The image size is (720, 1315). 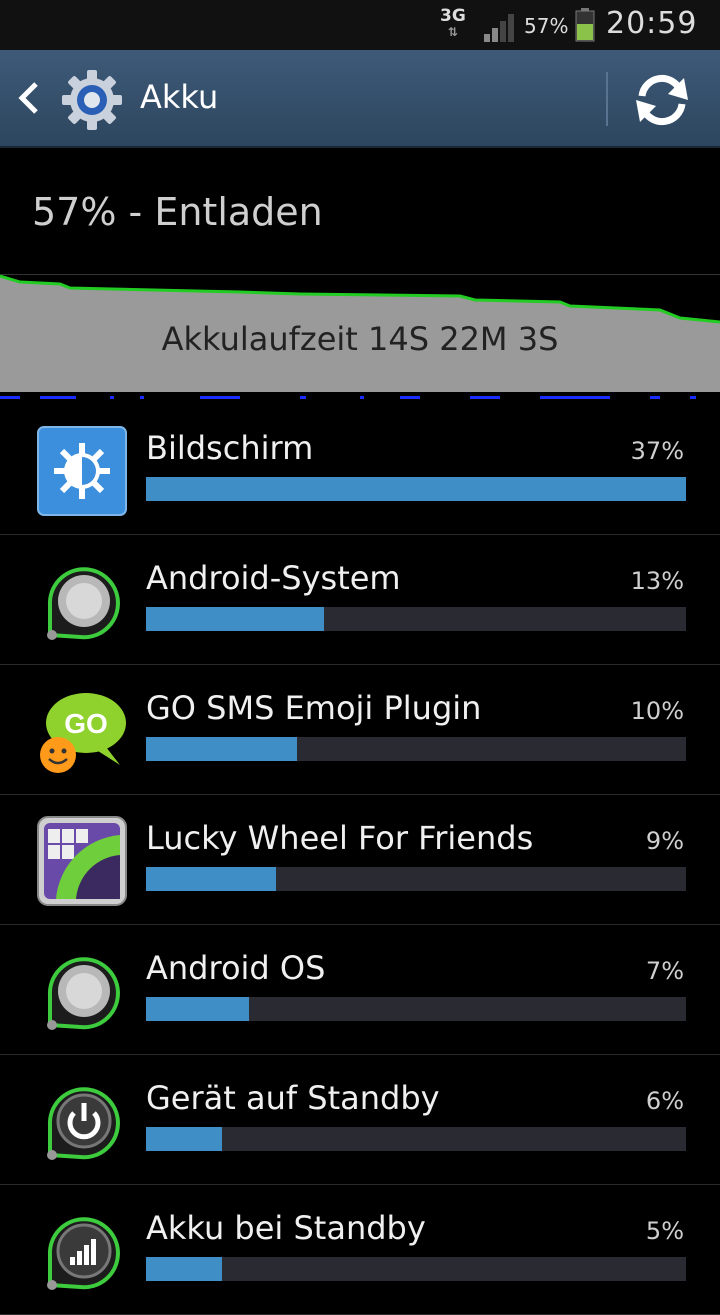 I want to click on app-name: Akku bei Standby, so click(x=286, y=1228).